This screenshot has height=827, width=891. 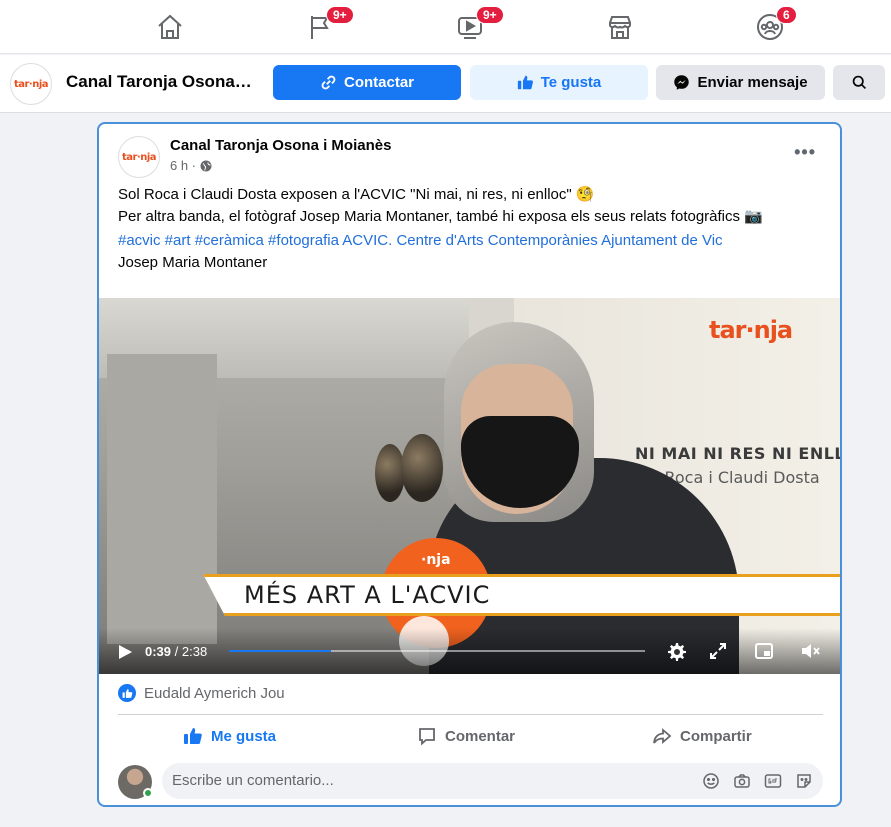 I want to click on expand-icon, so click(x=718, y=651).